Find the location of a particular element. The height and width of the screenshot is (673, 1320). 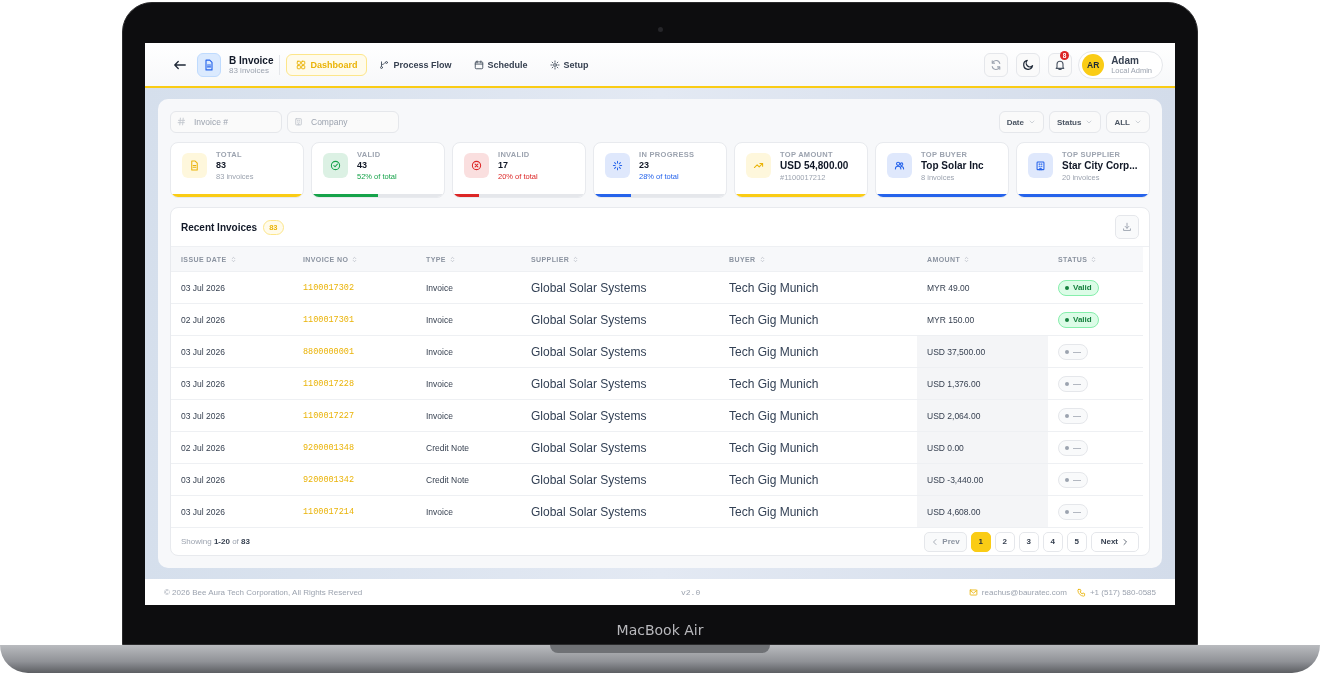

bell-icon is located at coordinates (1060, 64).